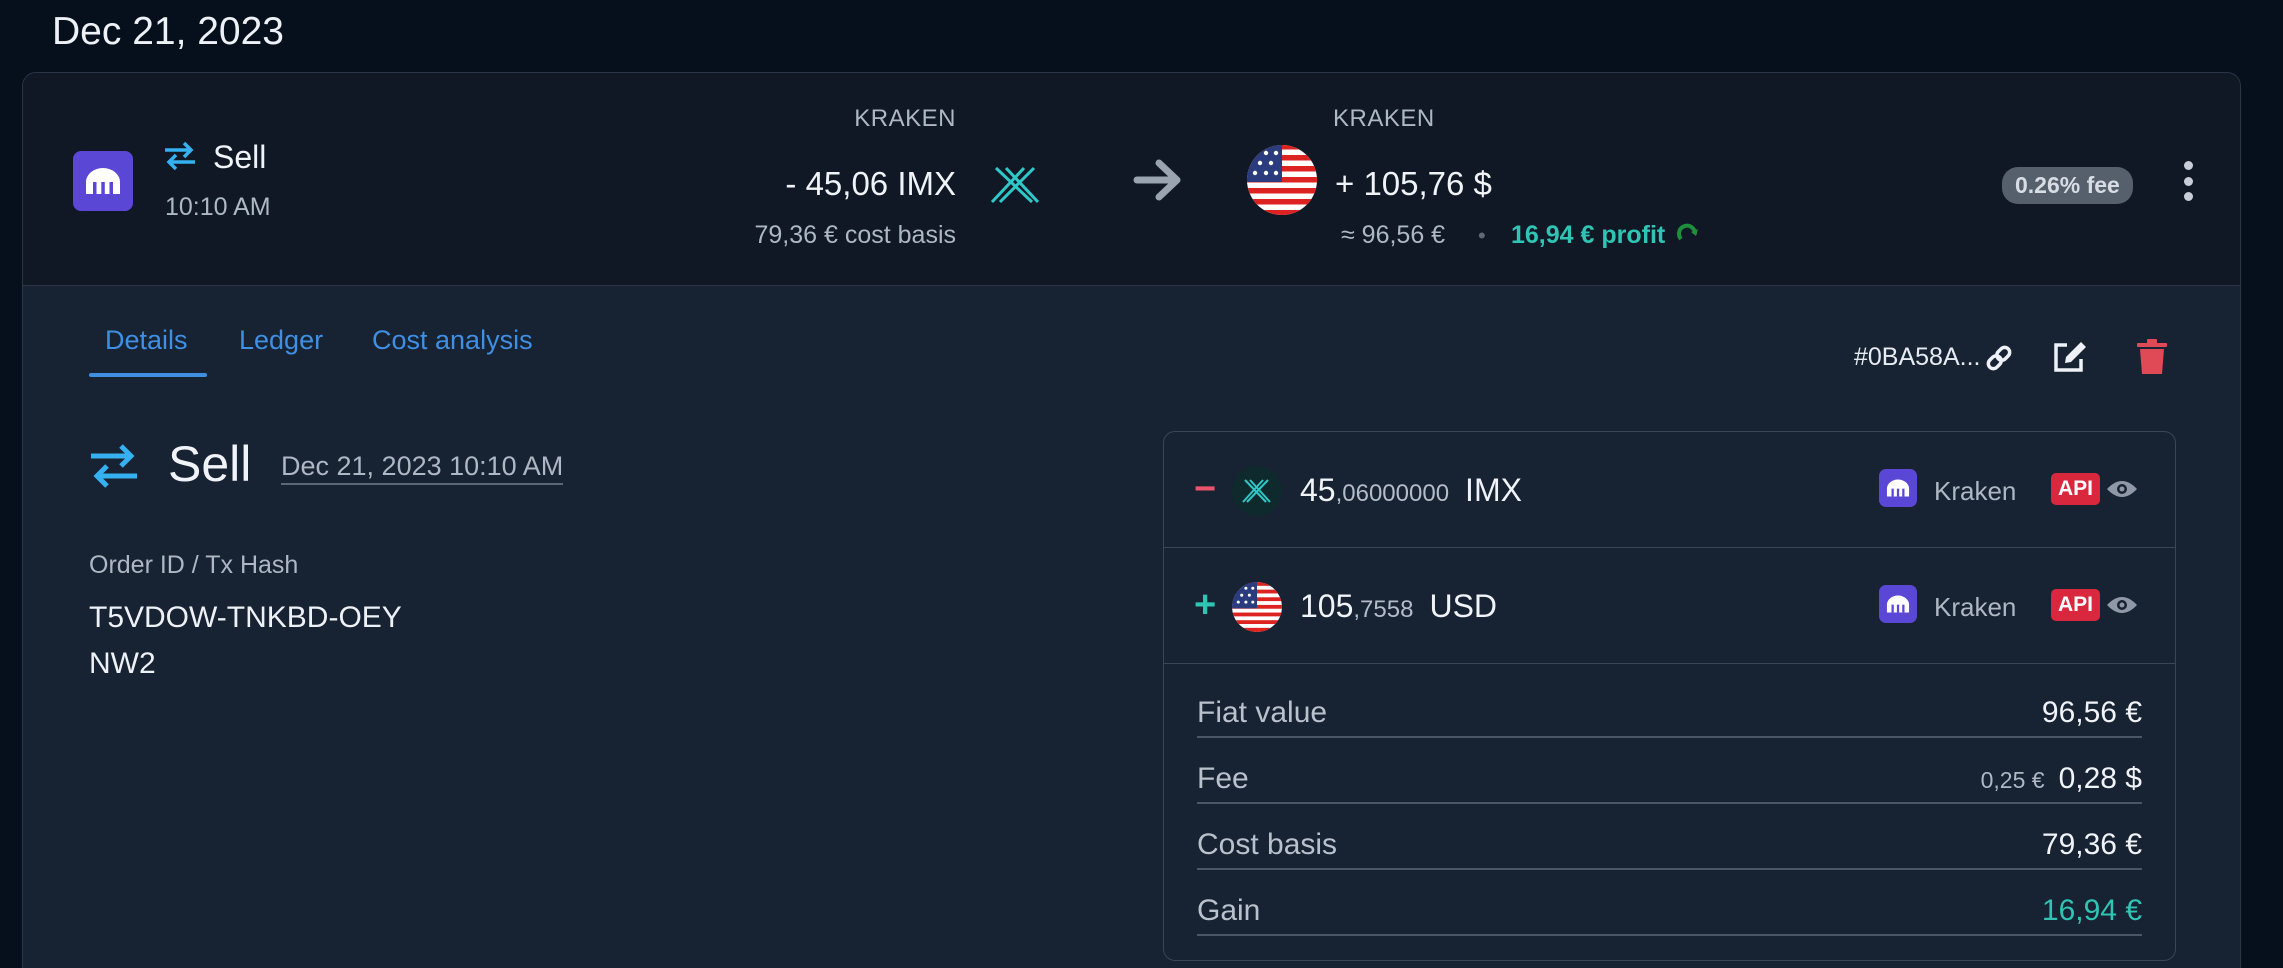 The image size is (2283, 968). What do you see at coordinates (1411, 490) in the screenshot?
I see `leg-amount: 45,06000000 IMX` at bounding box center [1411, 490].